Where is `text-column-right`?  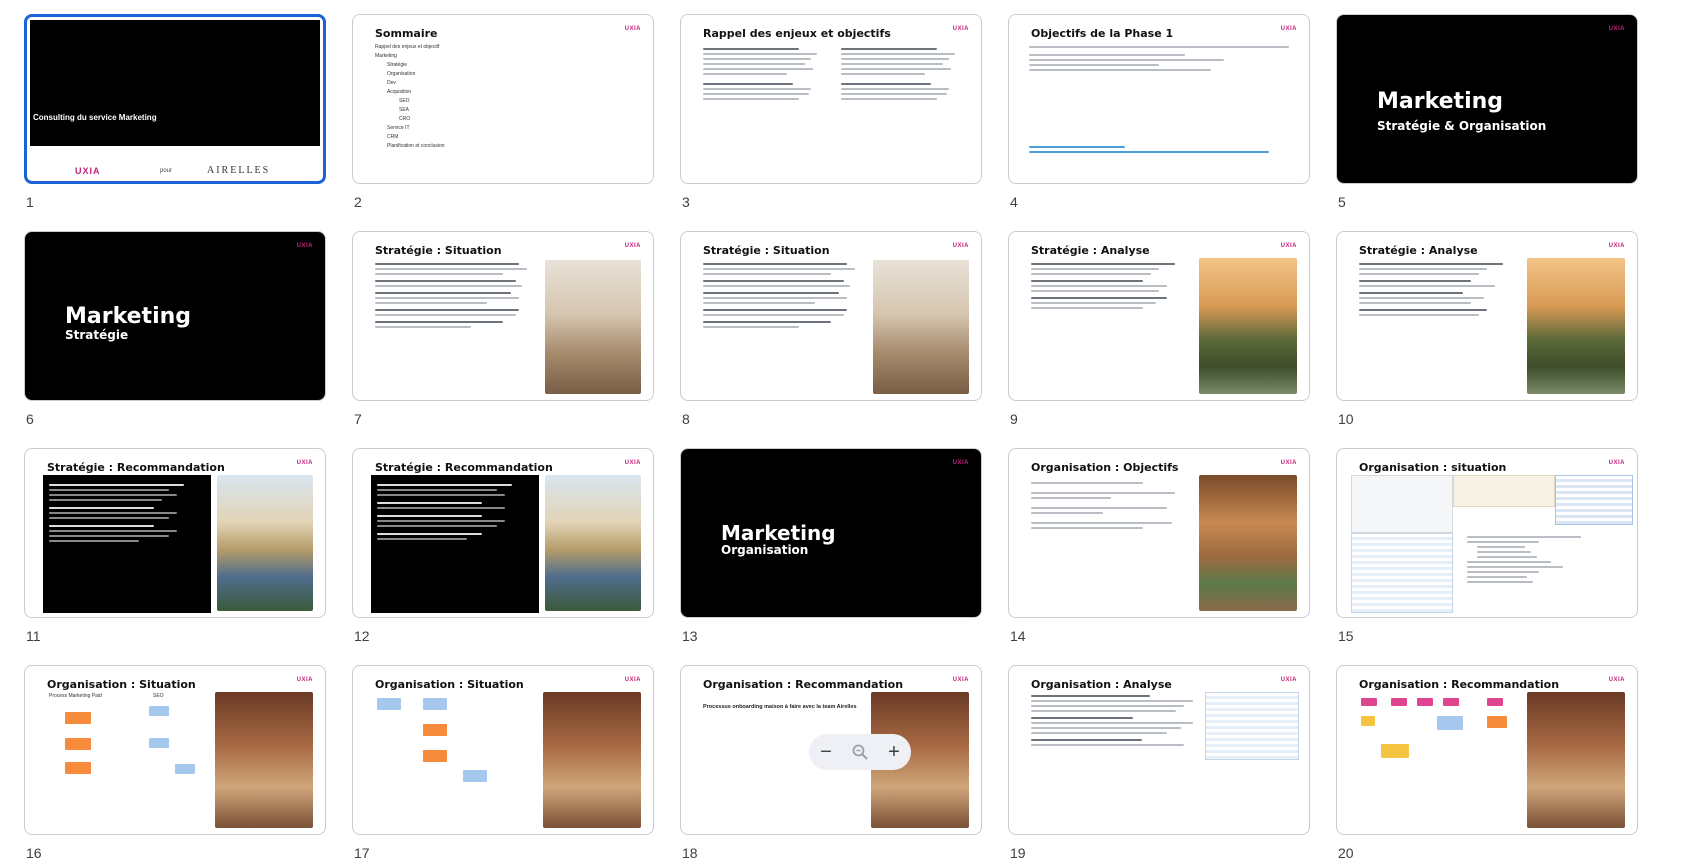
text-column-right is located at coordinates (901, 74).